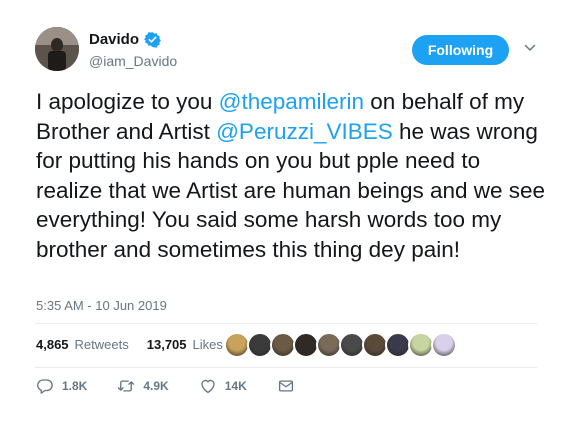 This screenshot has width=572, height=421. What do you see at coordinates (126, 386) in the screenshot?
I see `retweet-icon` at bounding box center [126, 386].